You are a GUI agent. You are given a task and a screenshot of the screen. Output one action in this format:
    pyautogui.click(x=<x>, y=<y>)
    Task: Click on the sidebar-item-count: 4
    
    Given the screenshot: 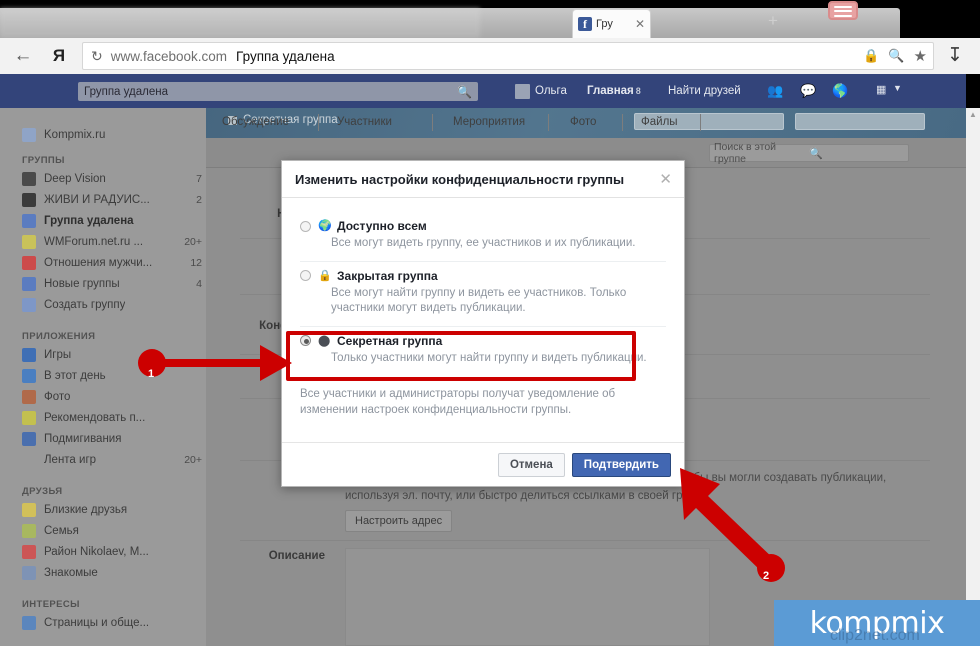 What is the action you would take?
    pyautogui.click(x=199, y=284)
    